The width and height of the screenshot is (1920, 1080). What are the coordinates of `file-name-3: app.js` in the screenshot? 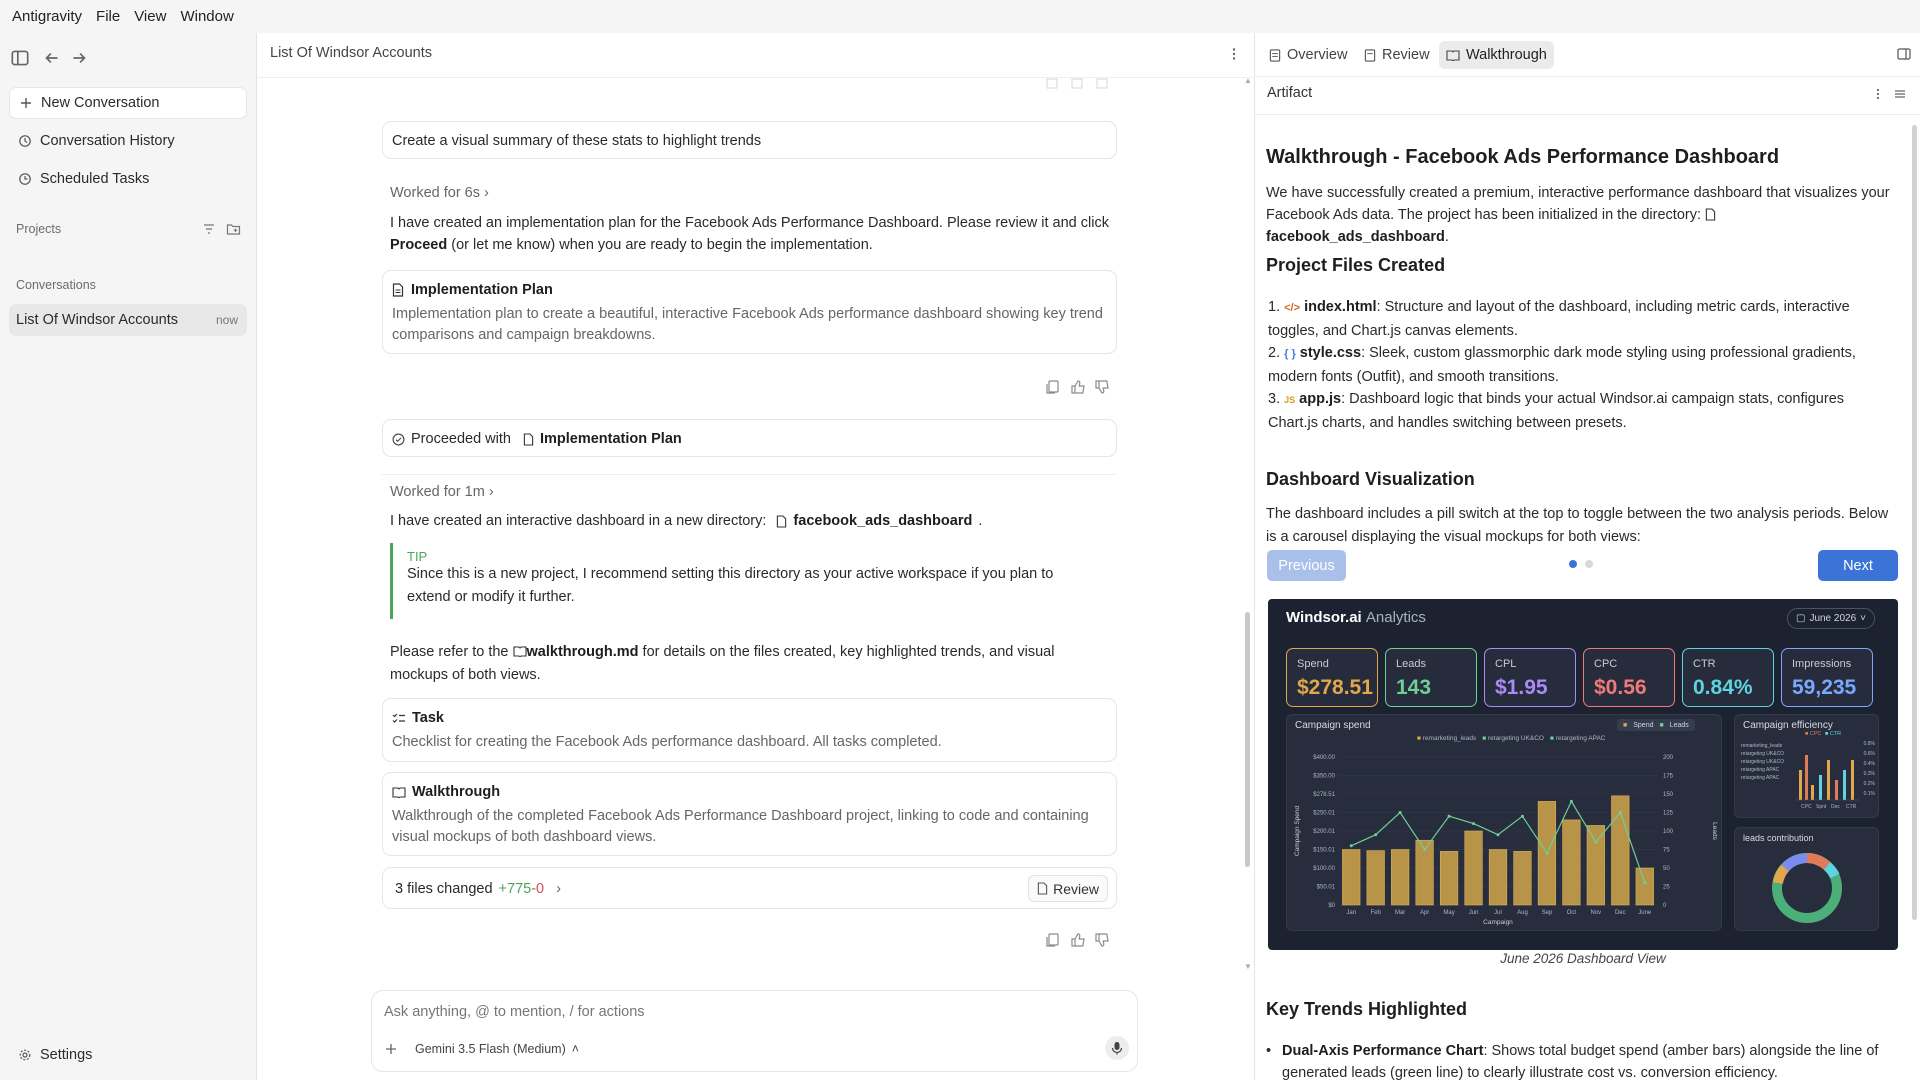 It's located at (1320, 399).